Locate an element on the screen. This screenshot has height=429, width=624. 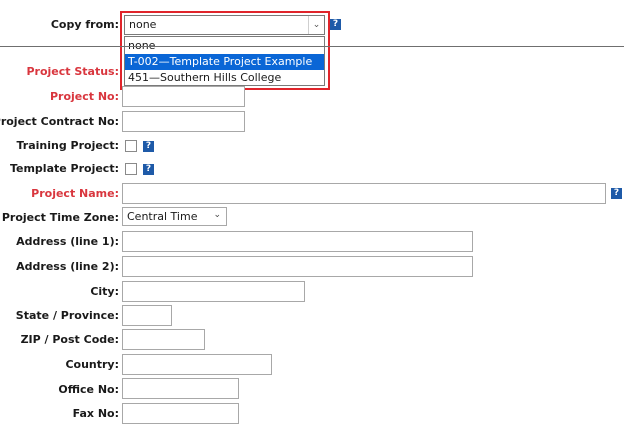
template-project-label: Template Project: is located at coordinates (64, 168).